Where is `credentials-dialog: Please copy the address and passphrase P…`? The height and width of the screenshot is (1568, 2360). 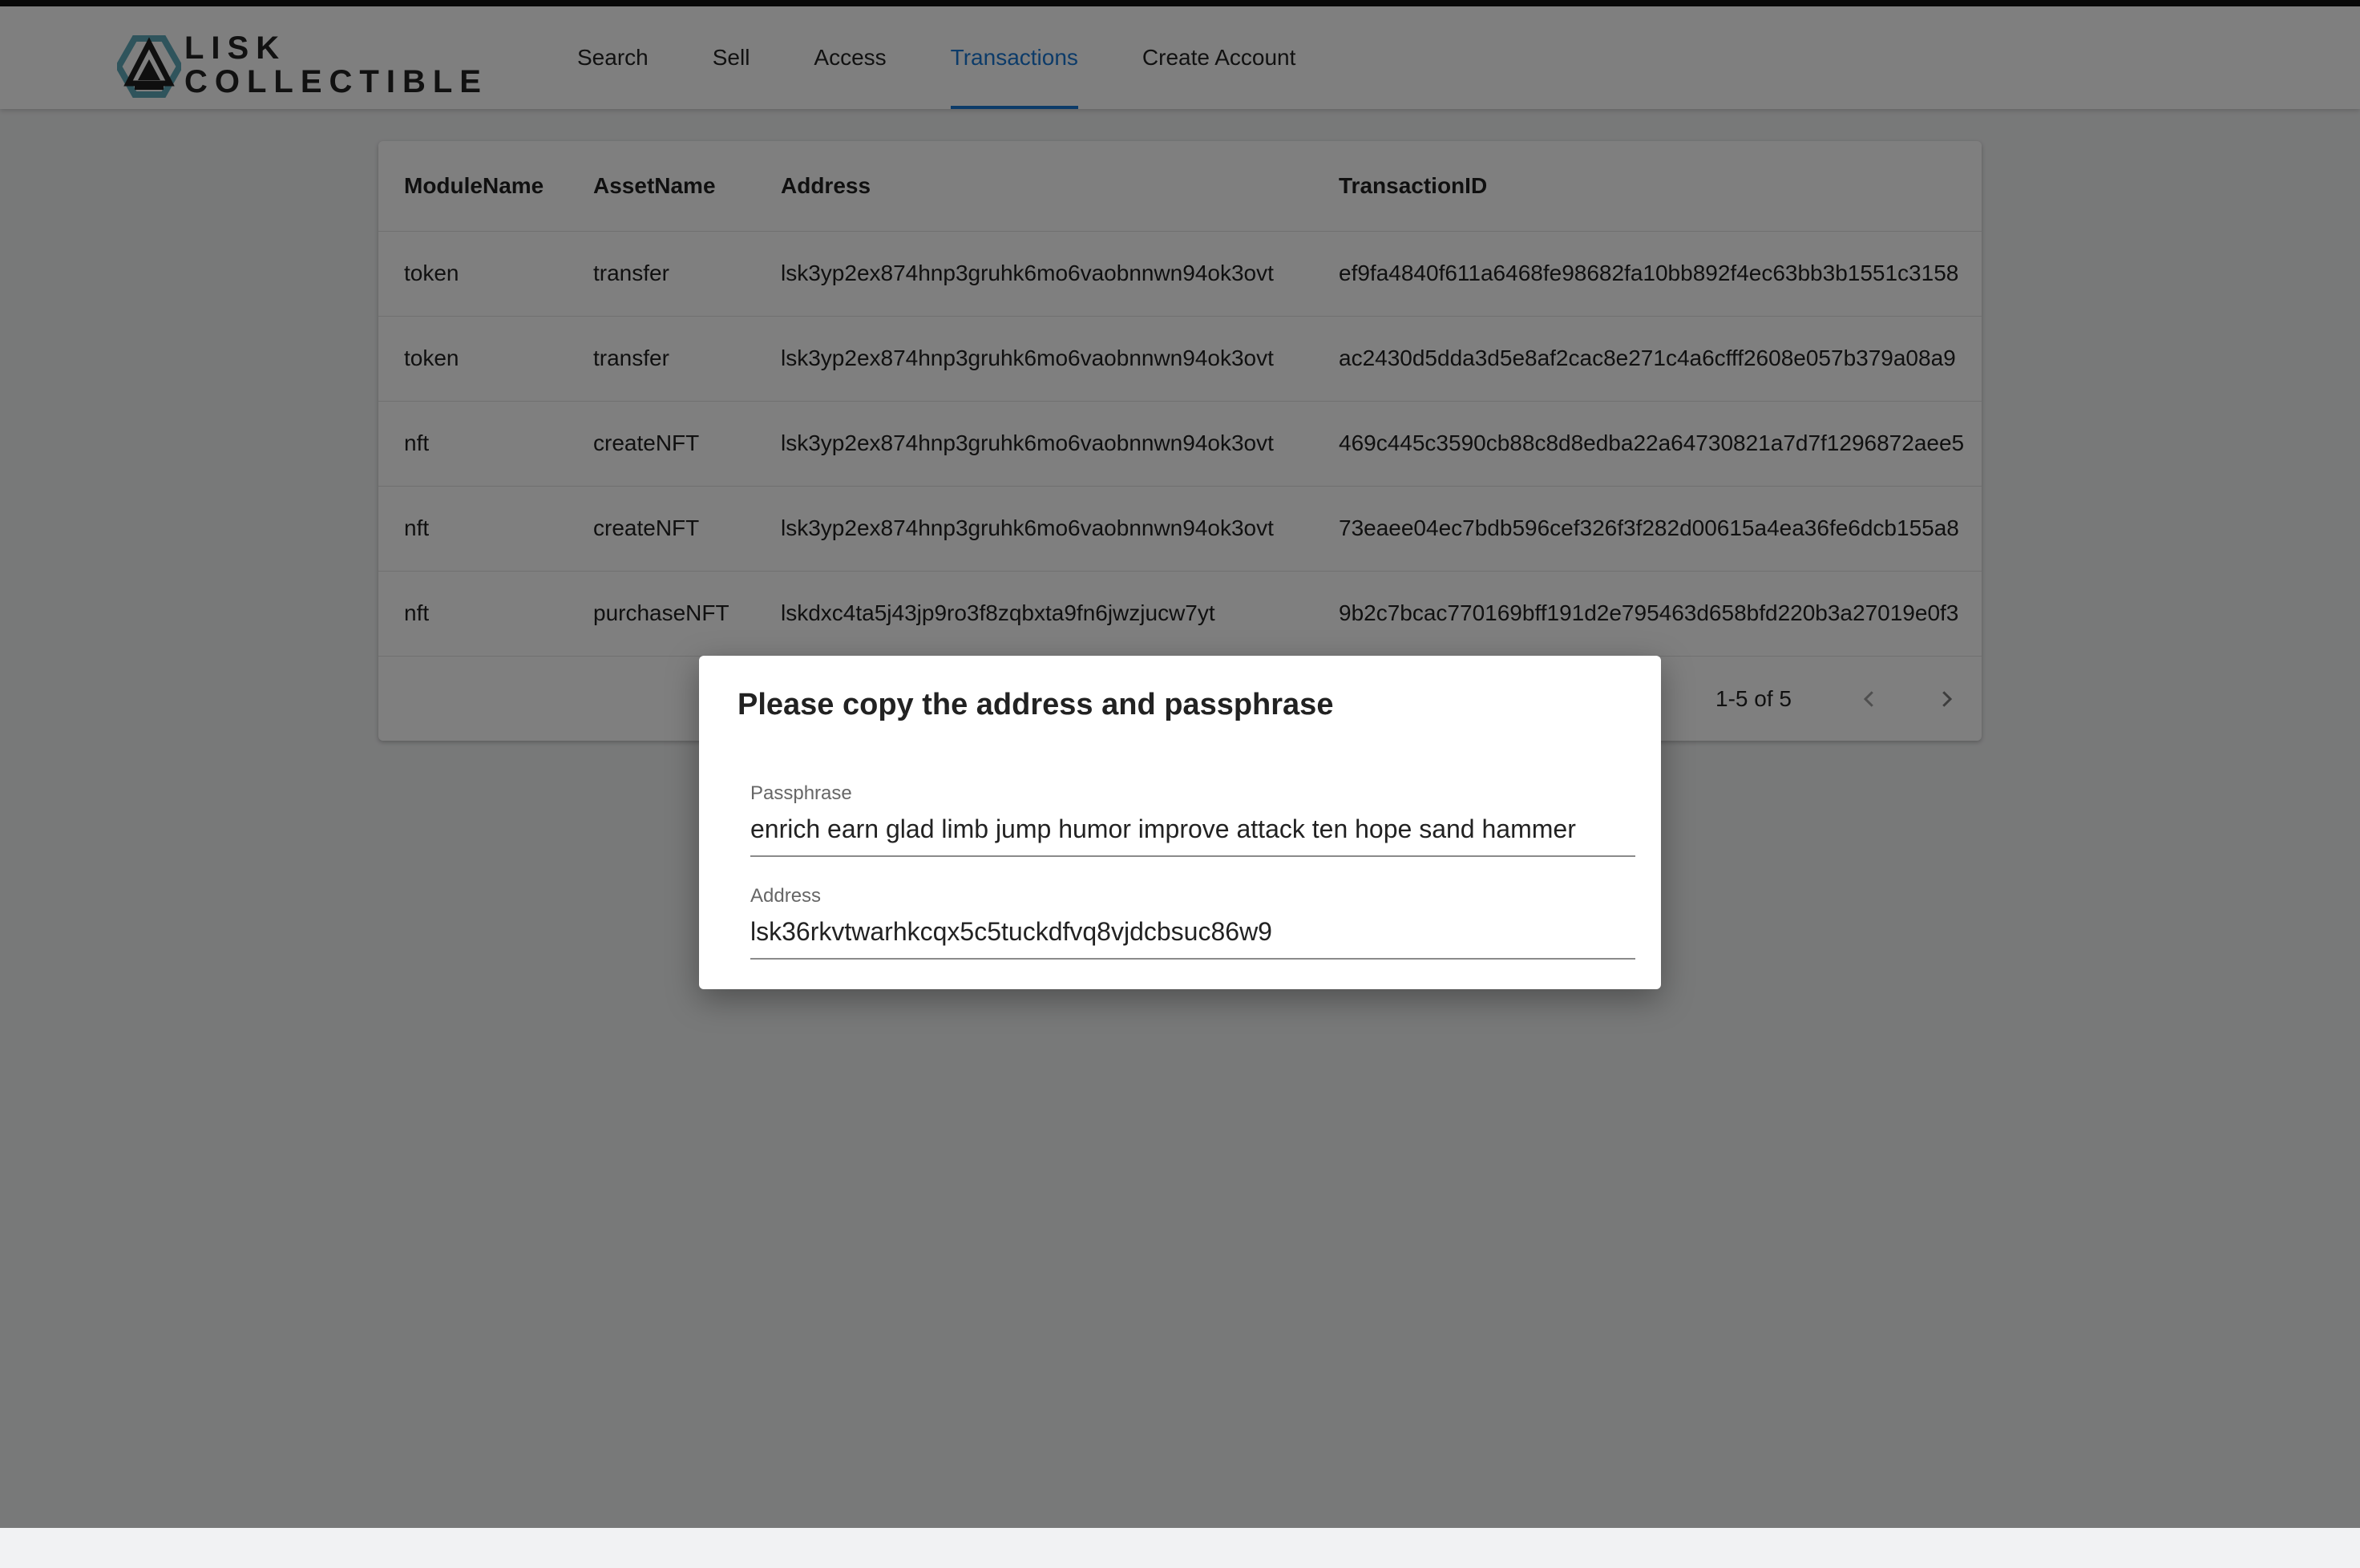 credentials-dialog: Please copy the address and passphrase P… is located at coordinates (1180, 822).